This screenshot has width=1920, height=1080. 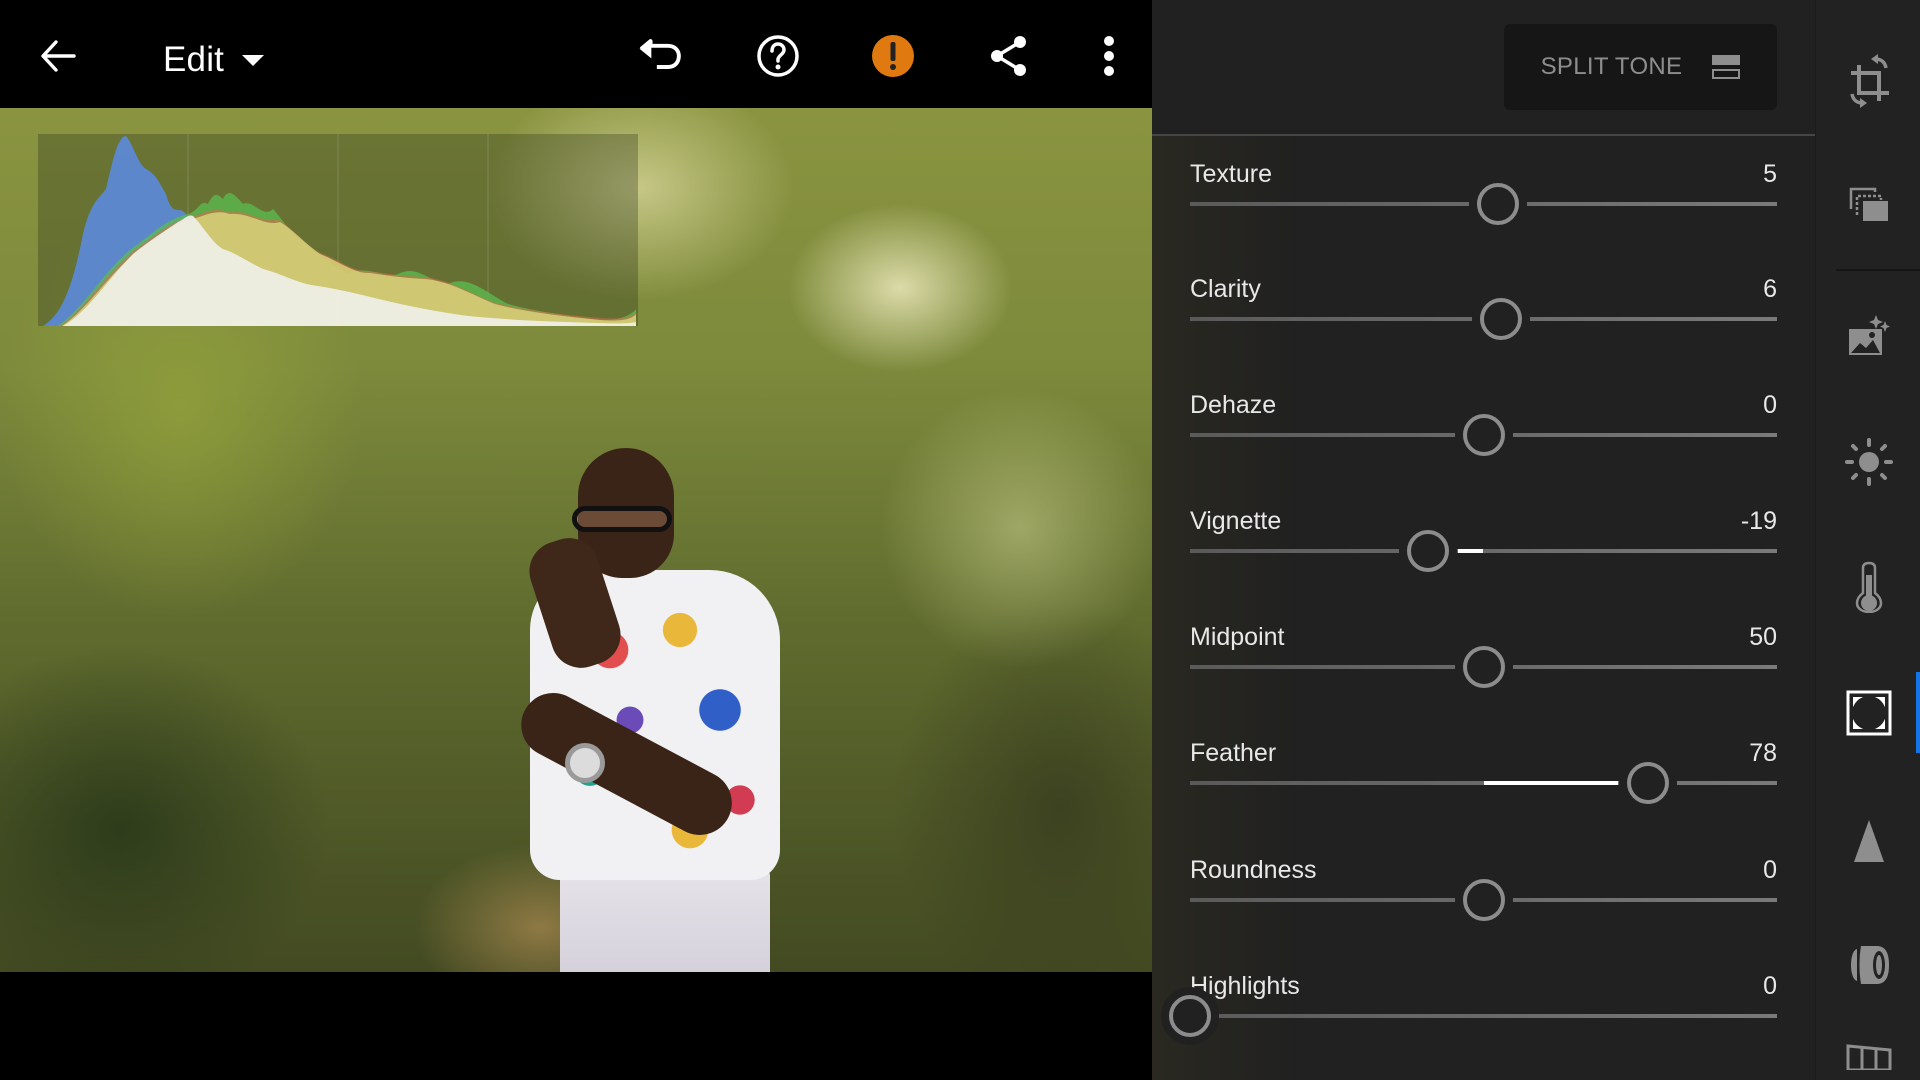 I want to click on share-icon, so click(x=1008, y=56).